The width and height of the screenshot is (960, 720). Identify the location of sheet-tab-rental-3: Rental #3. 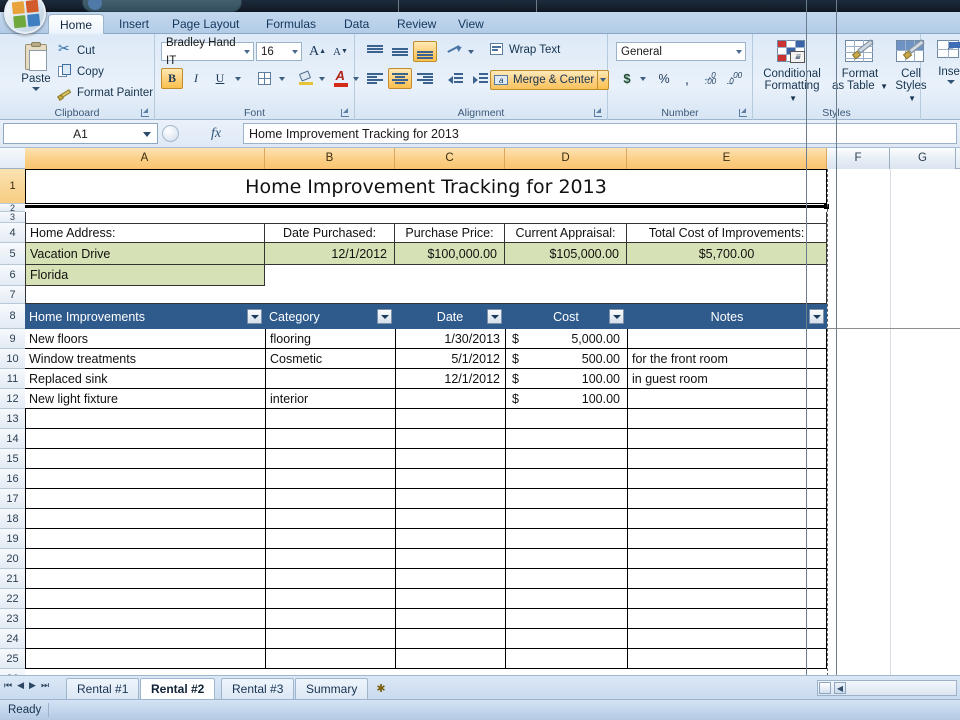
(258, 688).